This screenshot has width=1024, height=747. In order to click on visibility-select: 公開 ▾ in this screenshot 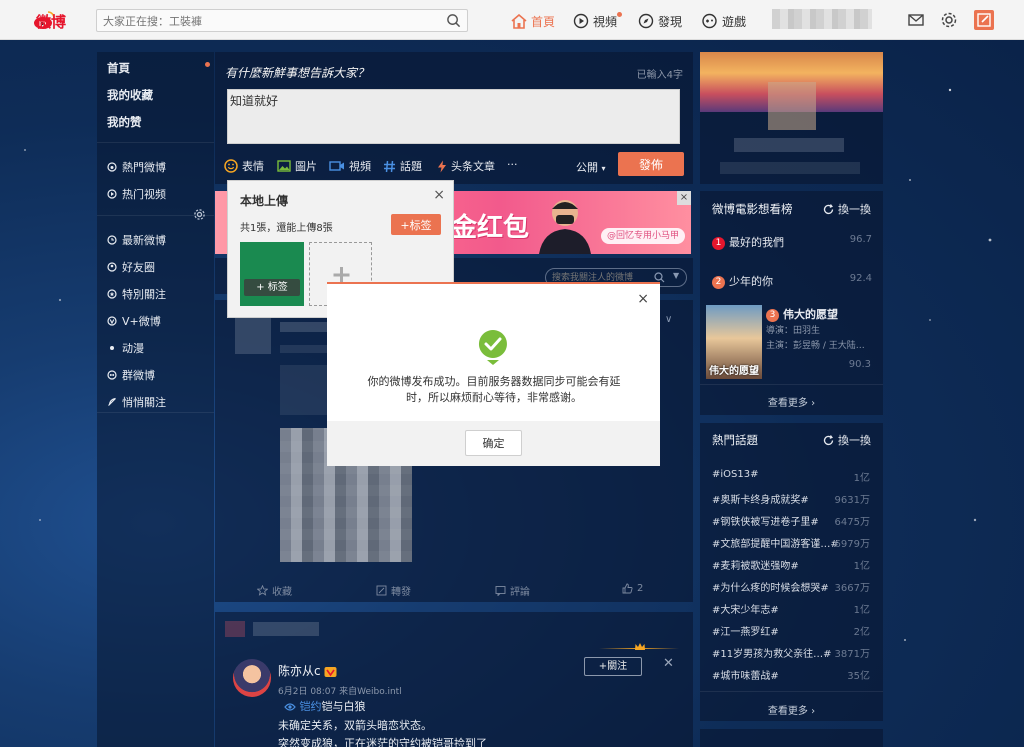, I will do `click(591, 167)`.